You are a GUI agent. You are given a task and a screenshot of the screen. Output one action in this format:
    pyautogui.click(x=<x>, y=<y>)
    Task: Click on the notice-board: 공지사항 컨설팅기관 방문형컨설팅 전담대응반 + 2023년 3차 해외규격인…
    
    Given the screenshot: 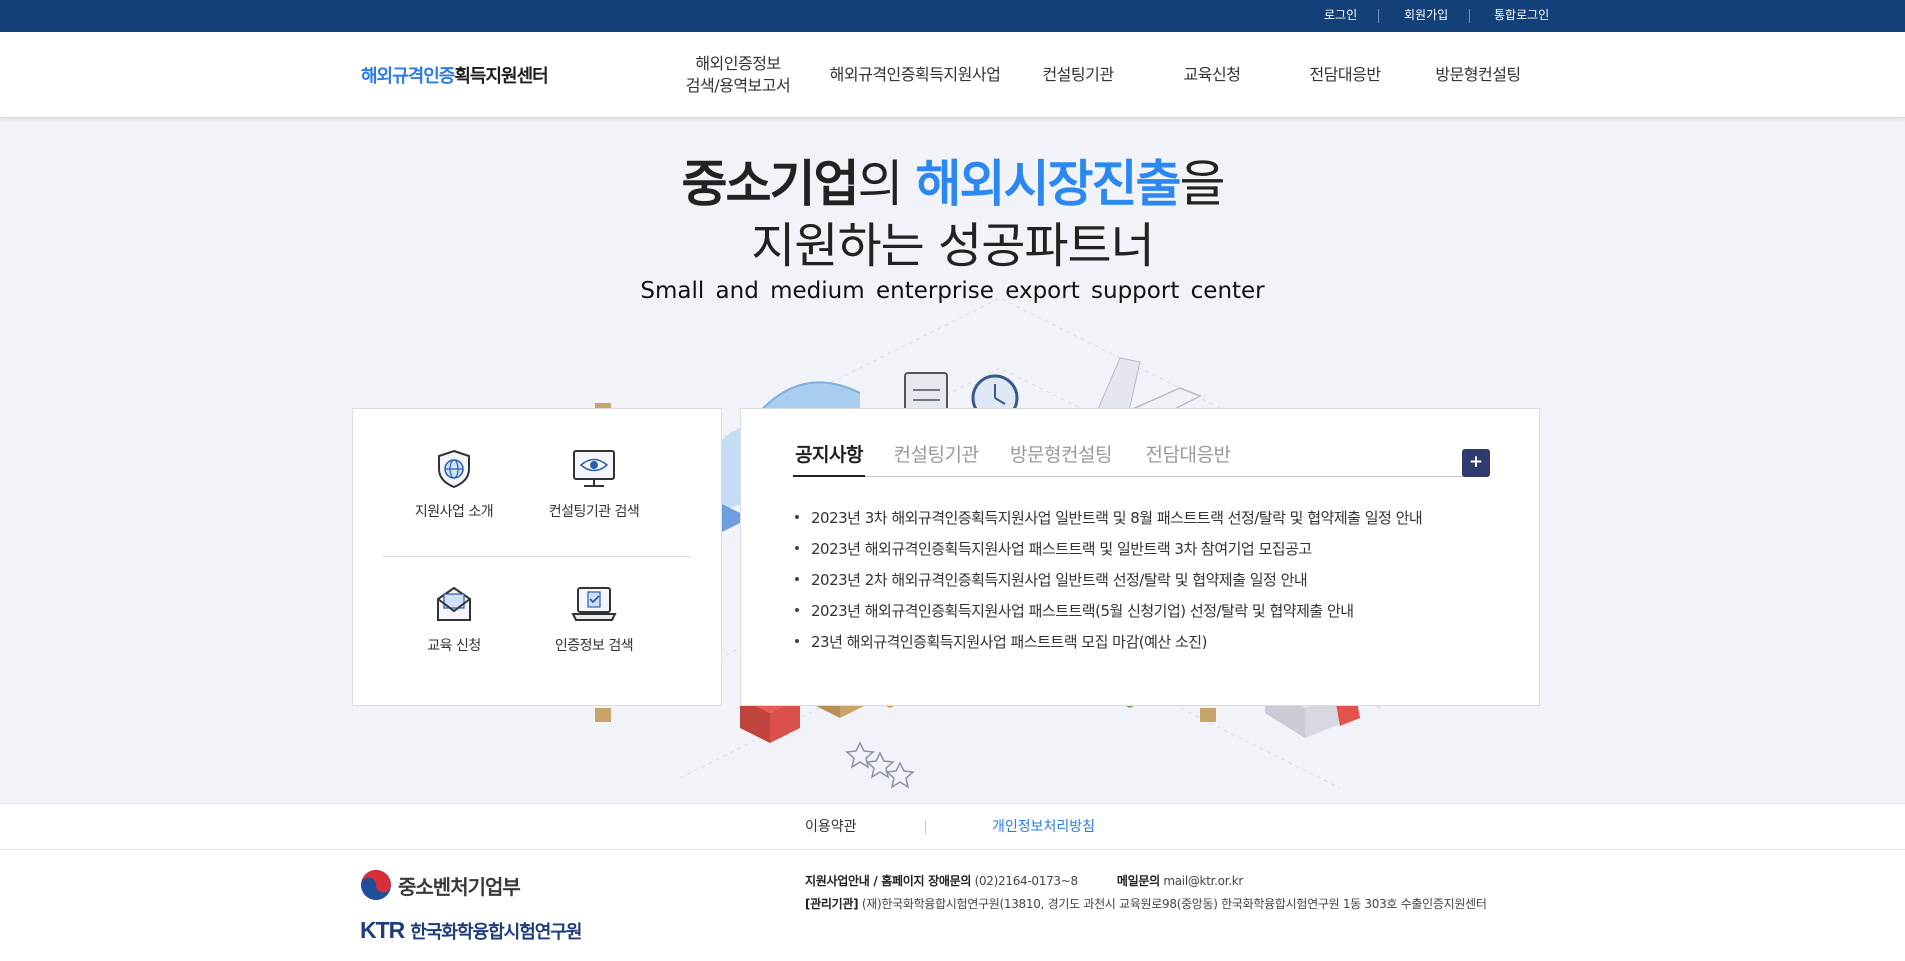 What is the action you would take?
    pyautogui.click(x=1140, y=557)
    